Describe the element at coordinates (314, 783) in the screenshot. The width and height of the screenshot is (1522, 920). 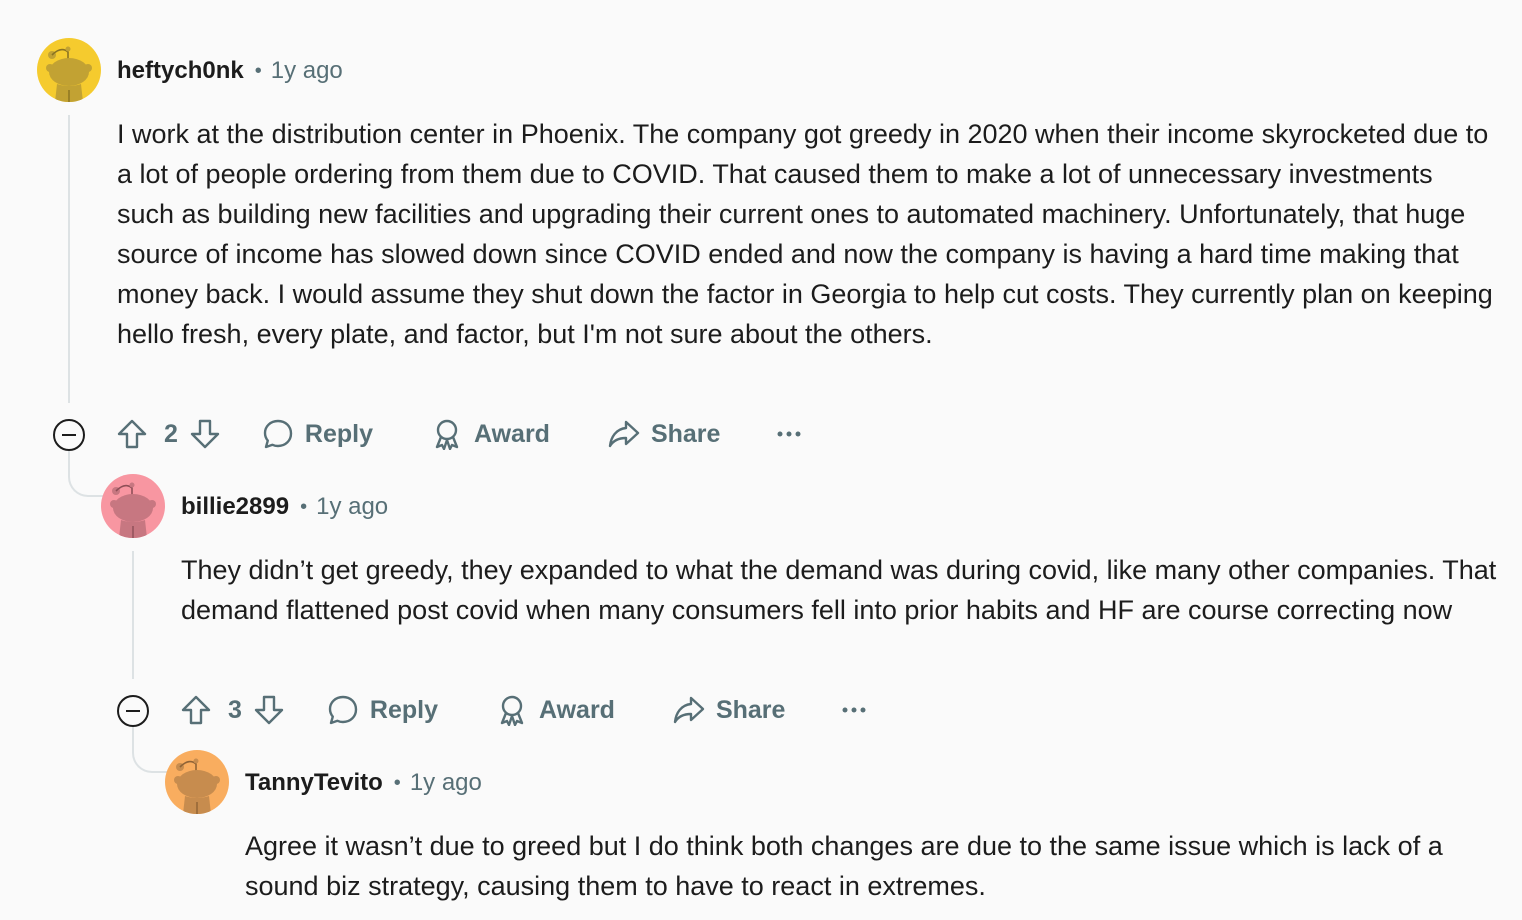
I see `username: TannyTevito` at that location.